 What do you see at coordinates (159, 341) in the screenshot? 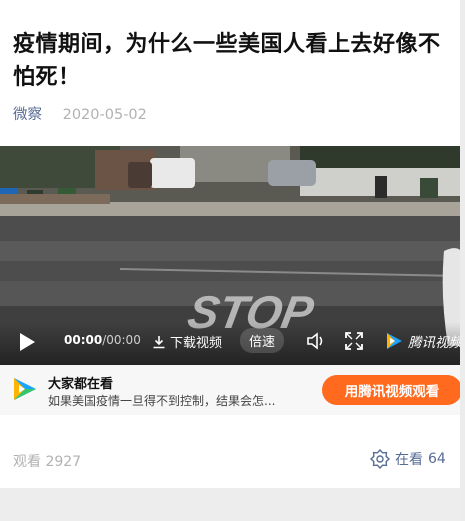
I see `download-icon` at bounding box center [159, 341].